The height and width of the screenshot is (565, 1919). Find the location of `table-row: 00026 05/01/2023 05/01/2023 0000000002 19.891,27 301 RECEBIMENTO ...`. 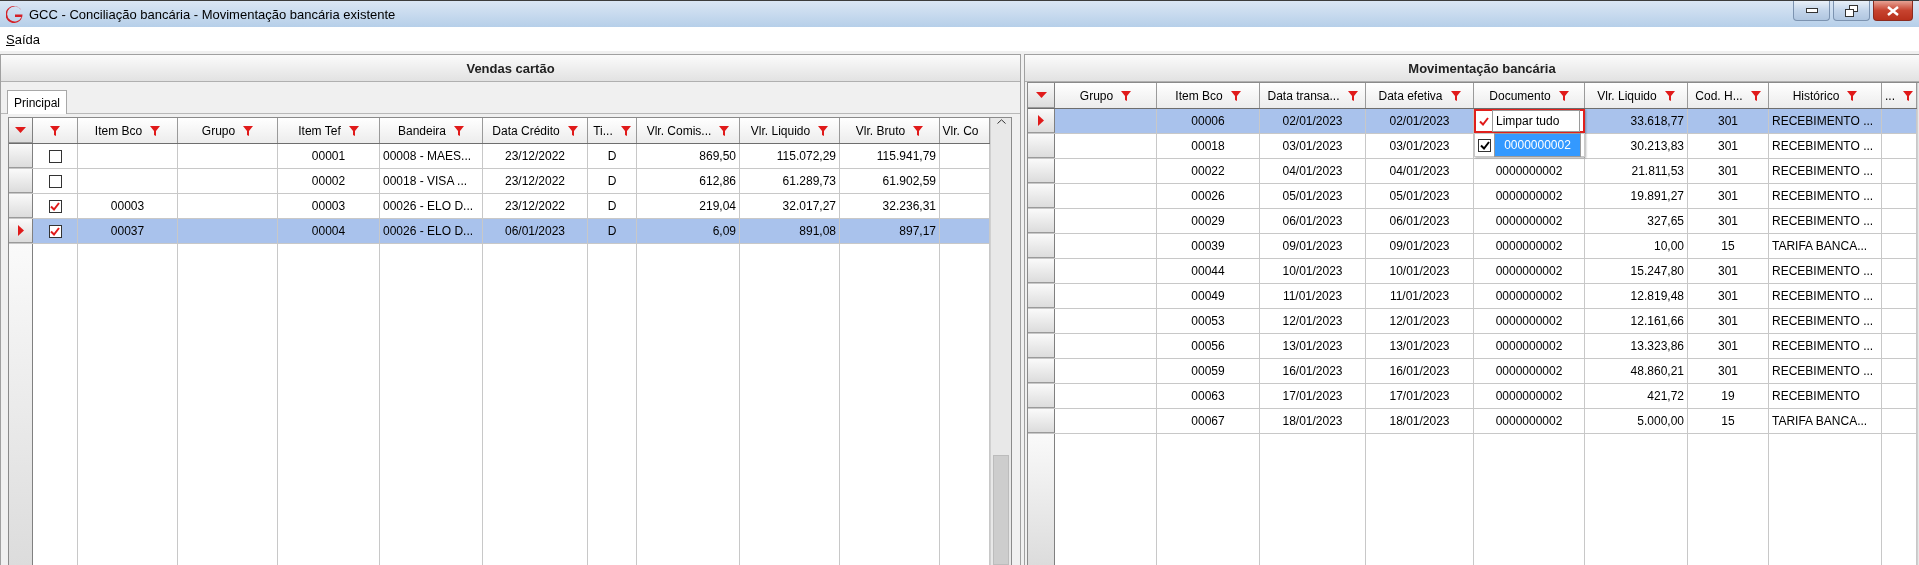

table-row: 00026 05/01/2023 05/01/2023 0000000002 19.891,27 301 RECEBIMENTO ... is located at coordinates (1472, 196).